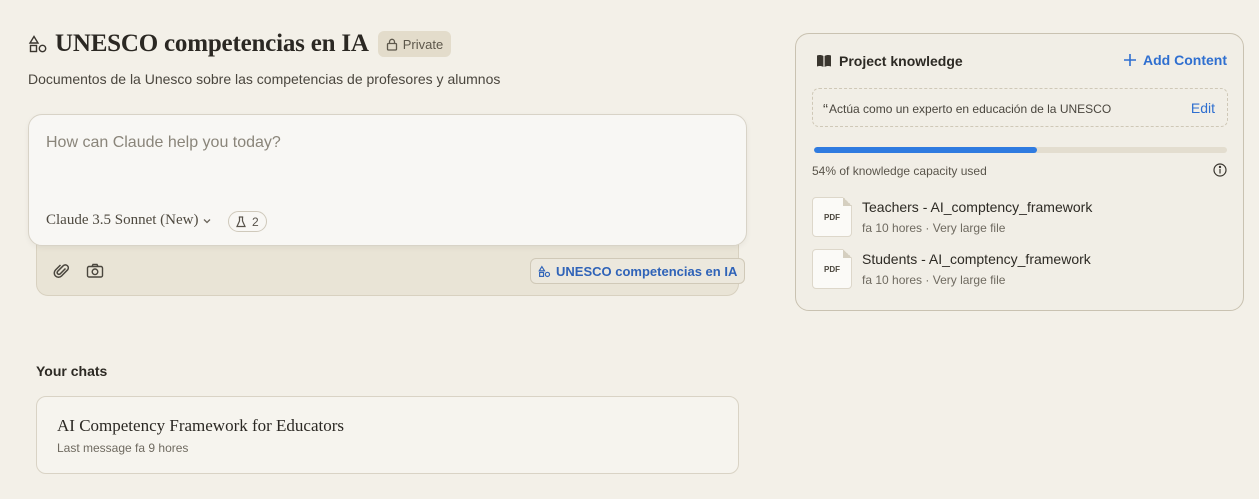 Image resolution: width=1259 pixels, height=499 pixels. What do you see at coordinates (123, 448) in the screenshot?
I see `chat-last-message: Last message fa 9 hores` at bounding box center [123, 448].